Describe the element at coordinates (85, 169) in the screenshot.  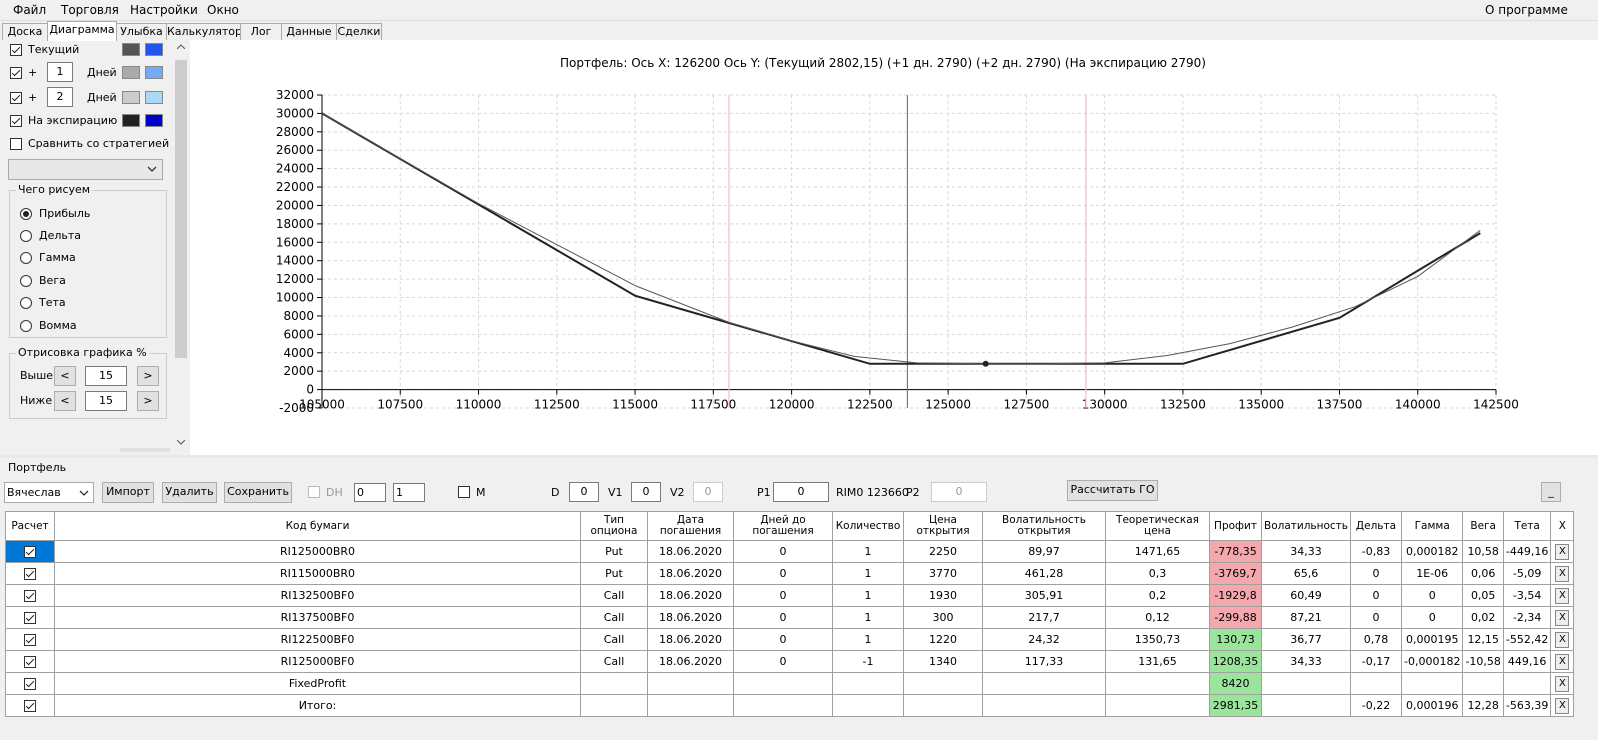
I see `strategy-dropdown` at that location.